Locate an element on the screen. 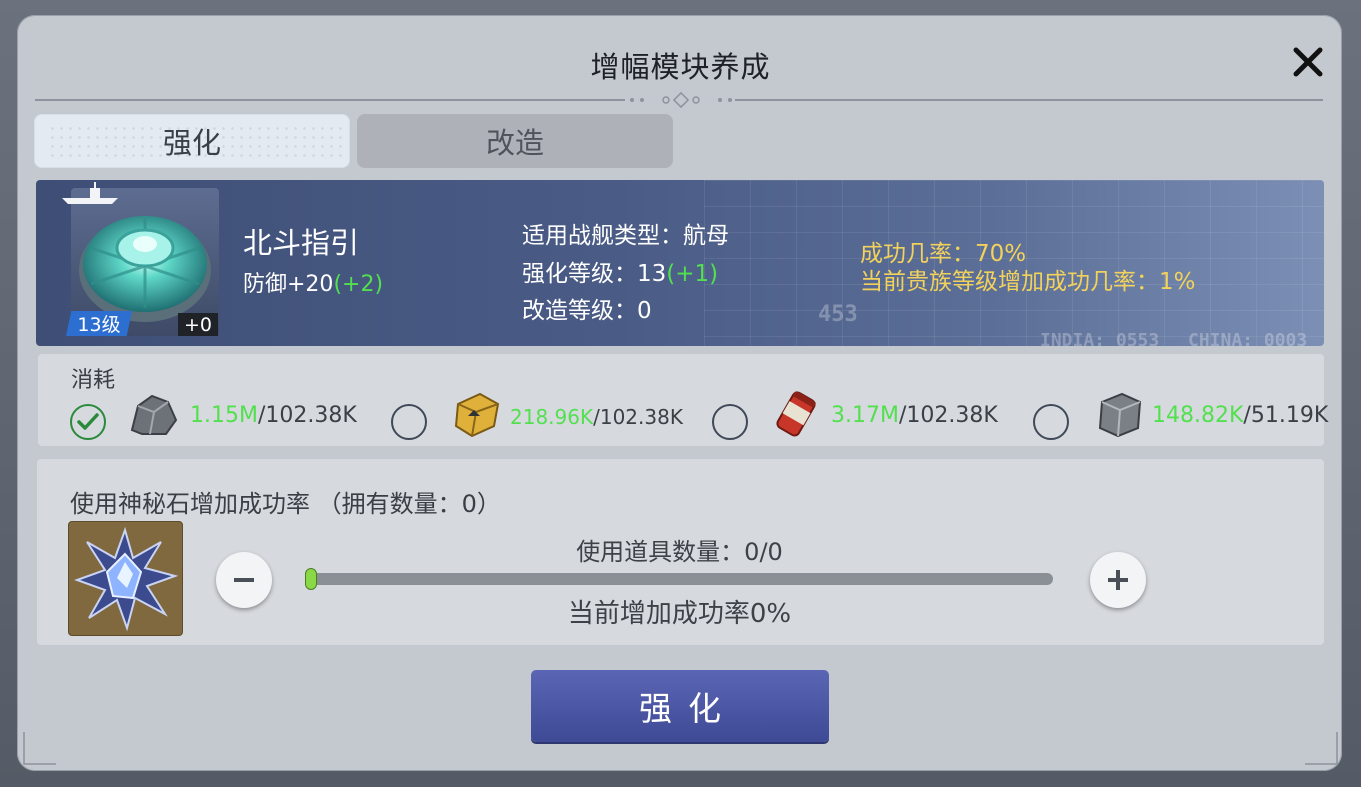 The height and width of the screenshot is (787, 1361). enhance-button-label: 强化 is located at coordinates (688, 708).